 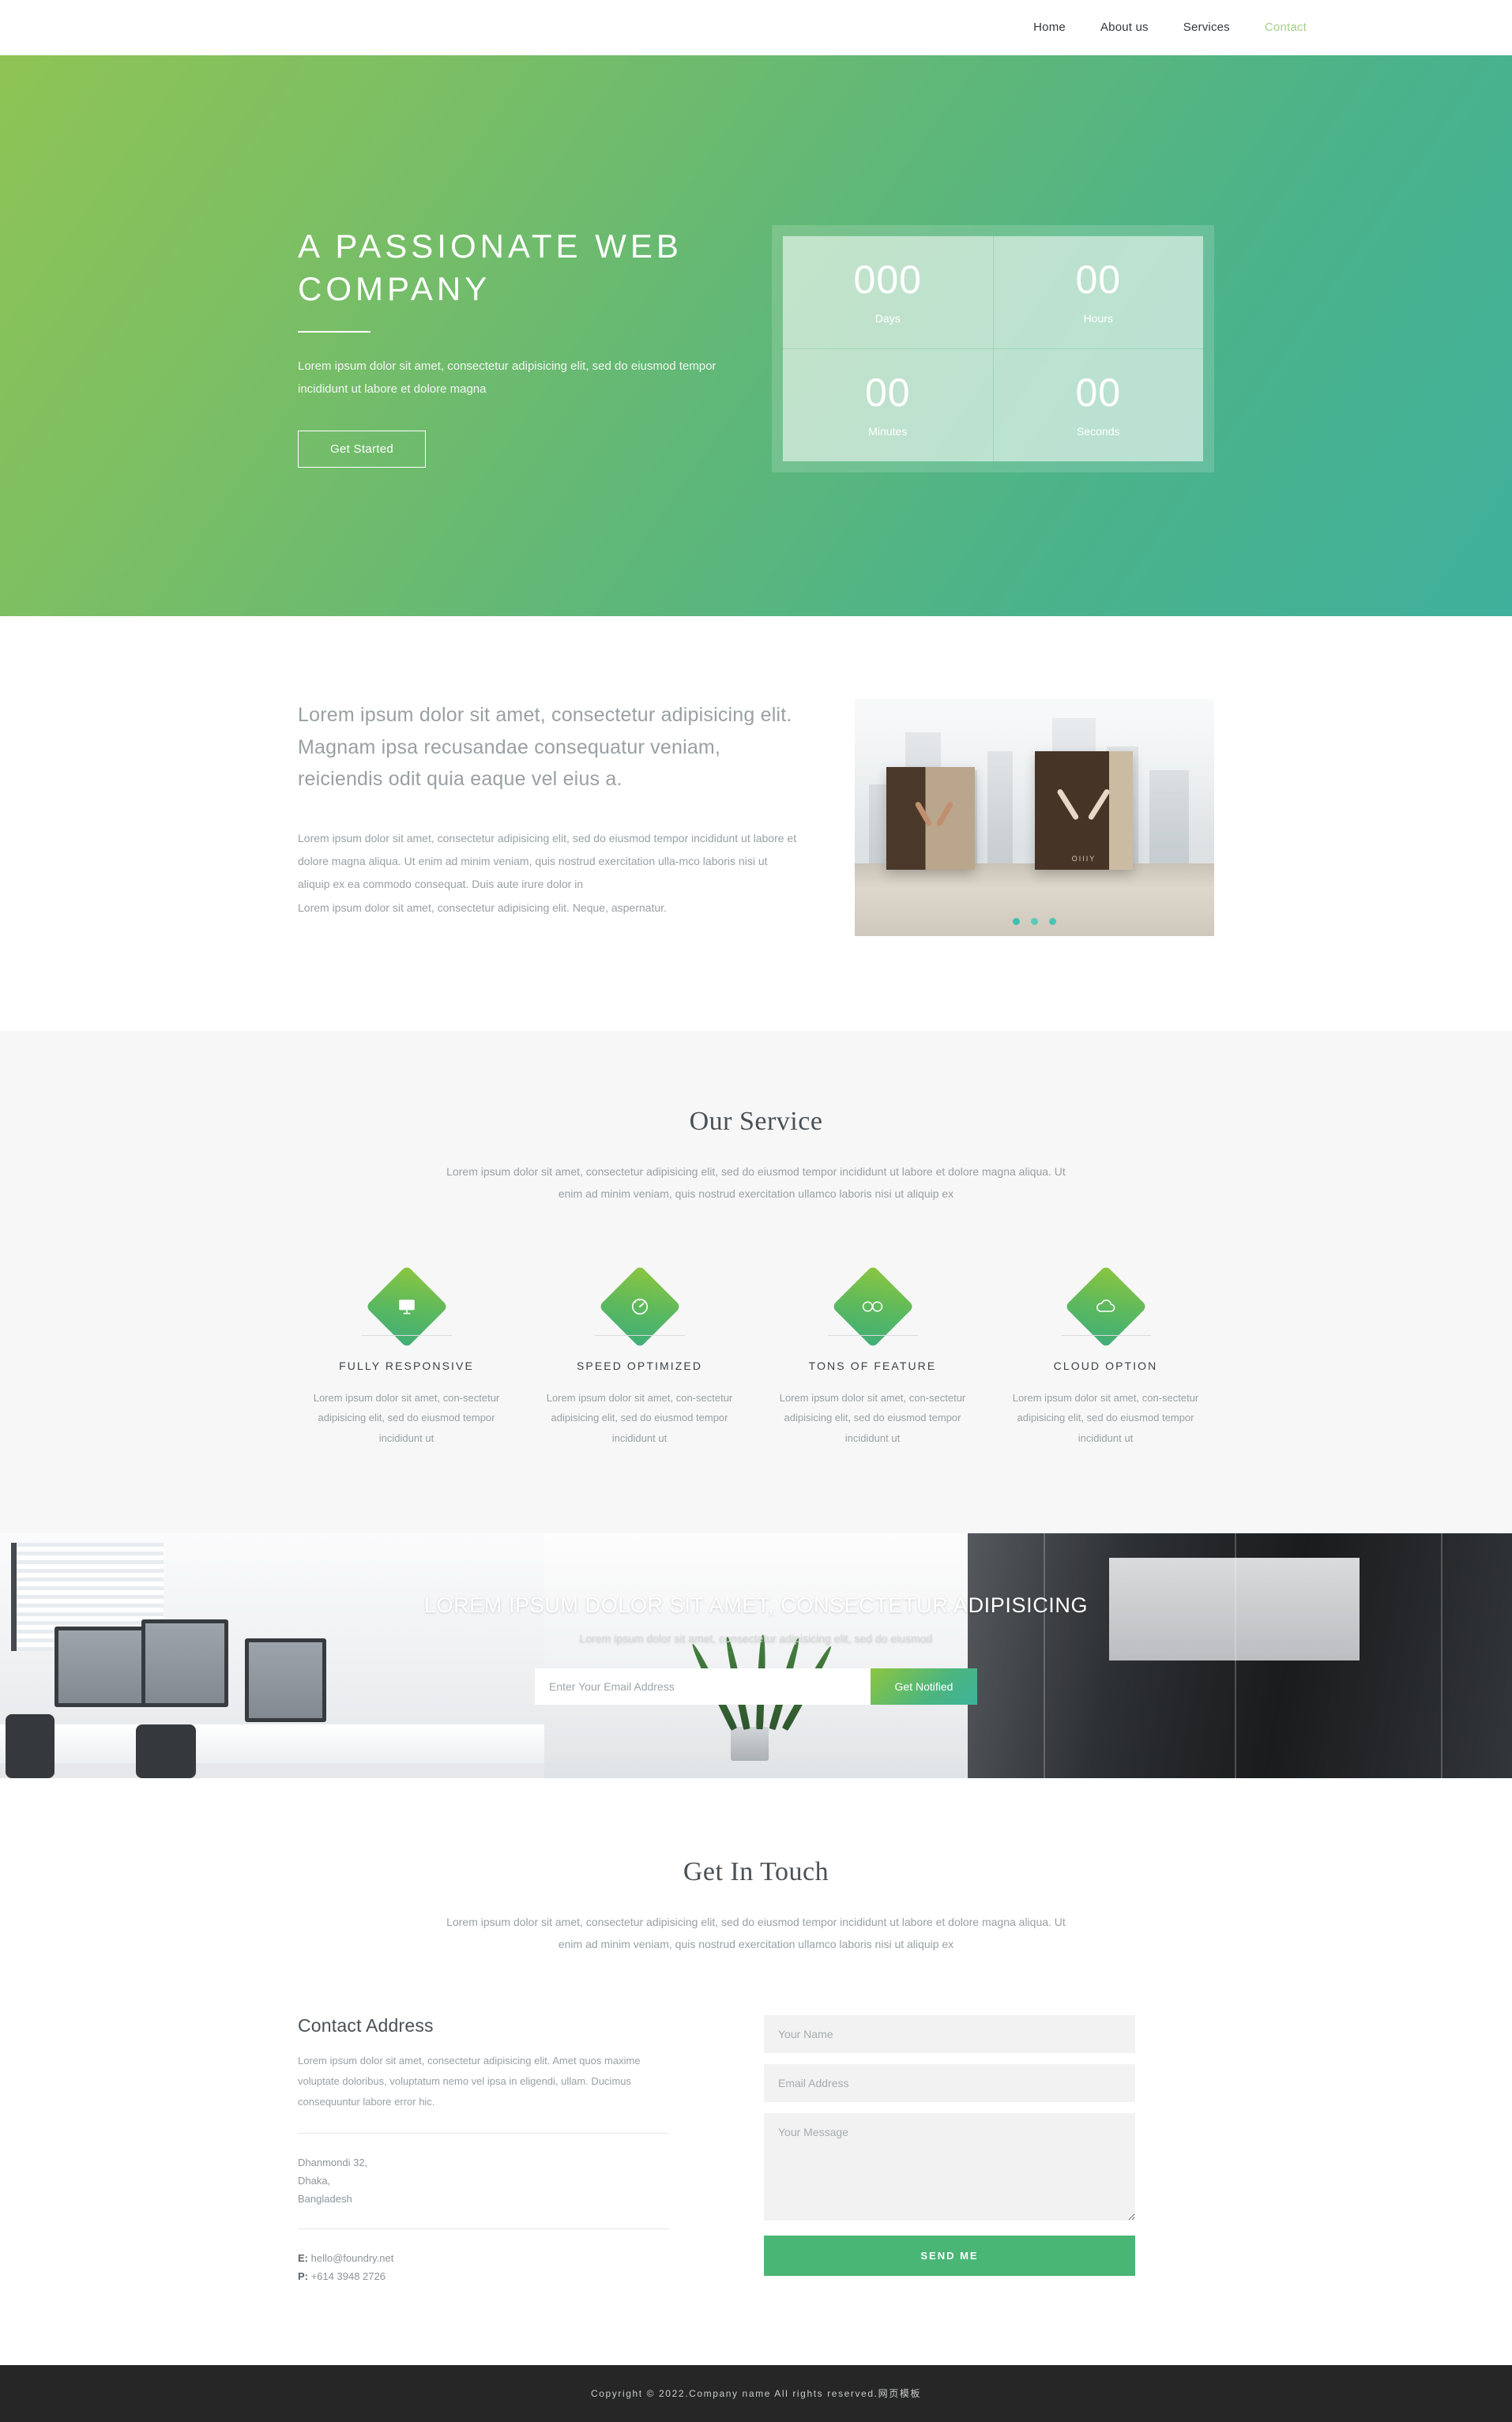 I want to click on nav-list: Home About us Services Contact, so click(x=1170, y=28).